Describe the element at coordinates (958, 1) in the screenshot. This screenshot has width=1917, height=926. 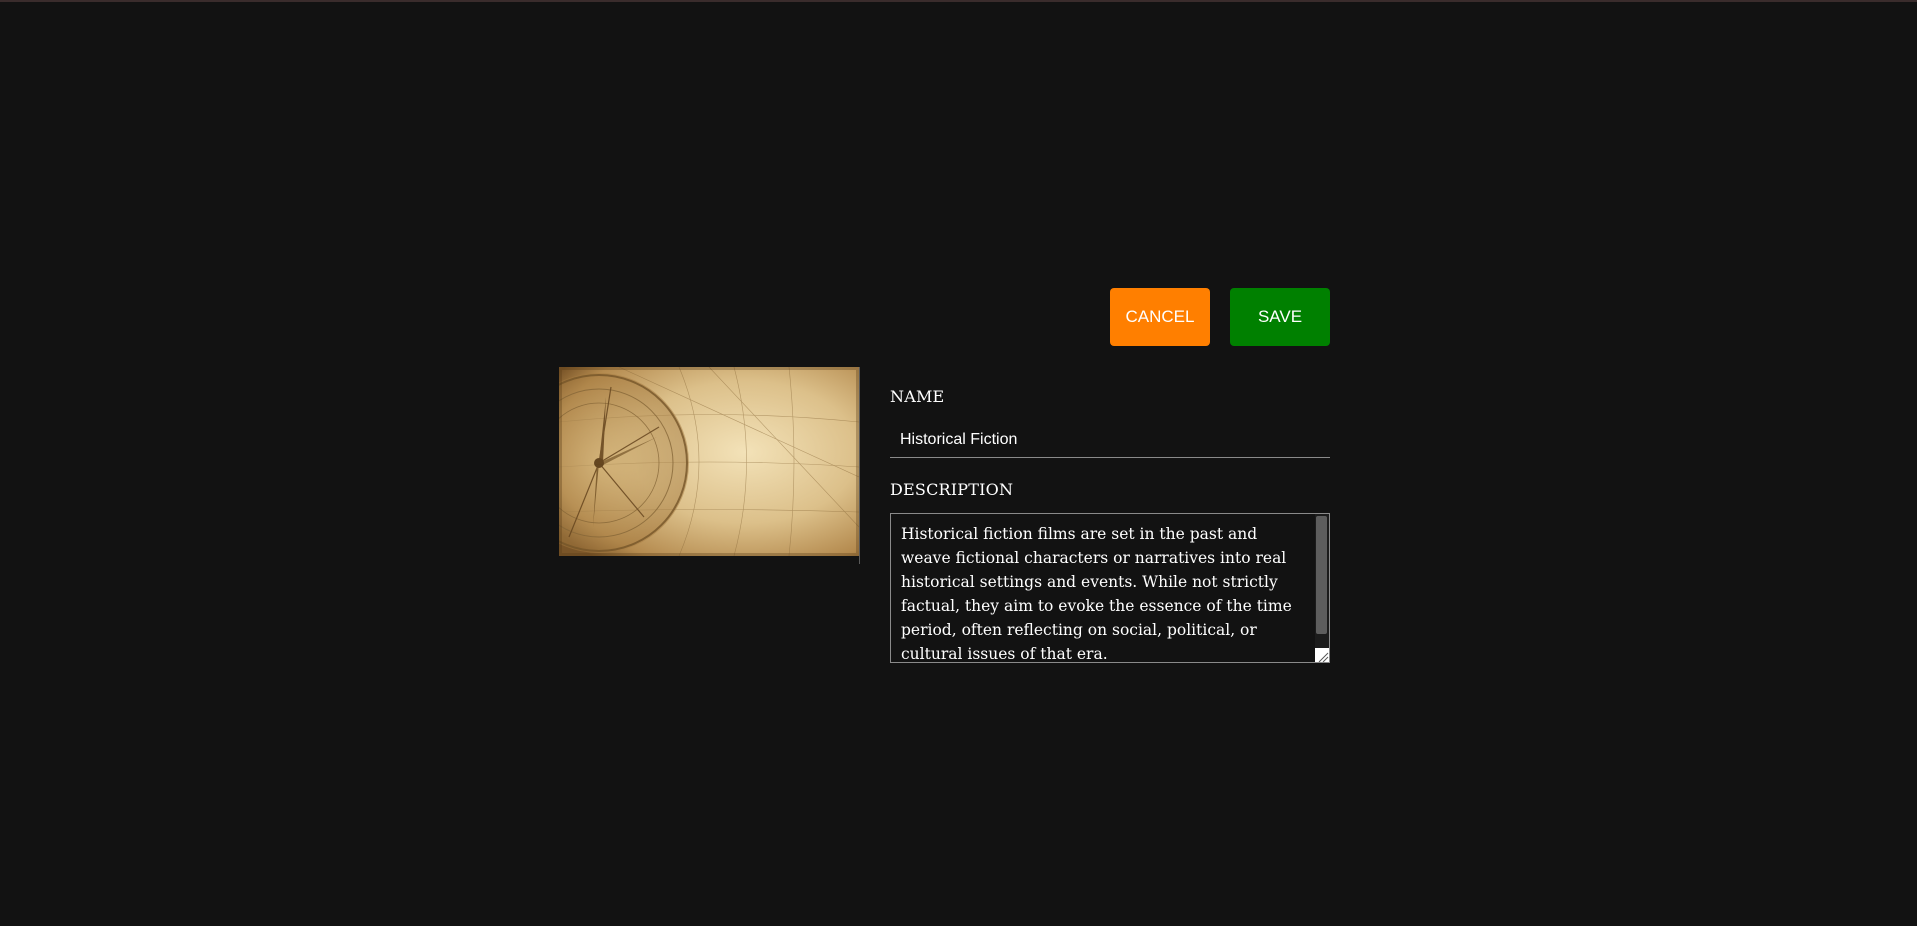
I see `top-border-line` at that location.